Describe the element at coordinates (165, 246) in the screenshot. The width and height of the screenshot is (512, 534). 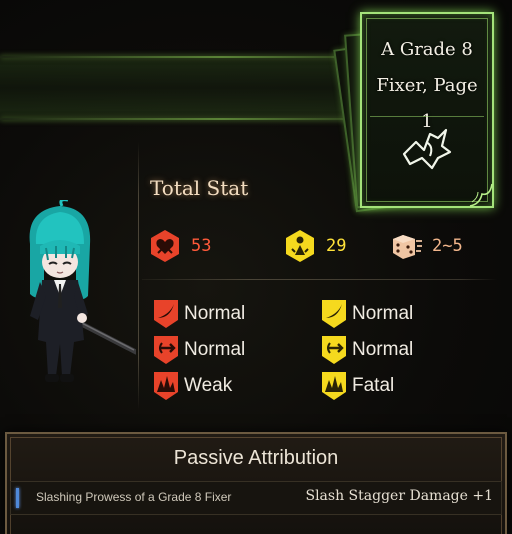
I see `hp-heart-icon` at that location.